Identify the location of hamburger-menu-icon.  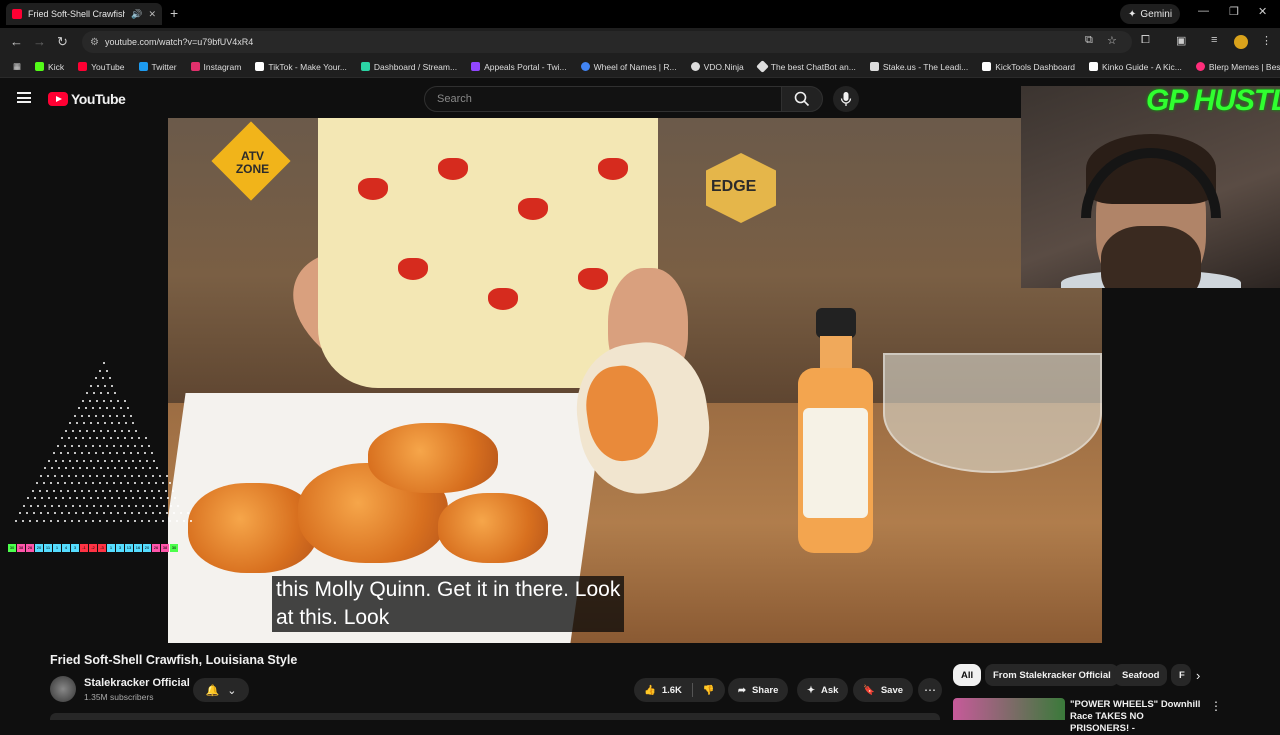
(24, 97).